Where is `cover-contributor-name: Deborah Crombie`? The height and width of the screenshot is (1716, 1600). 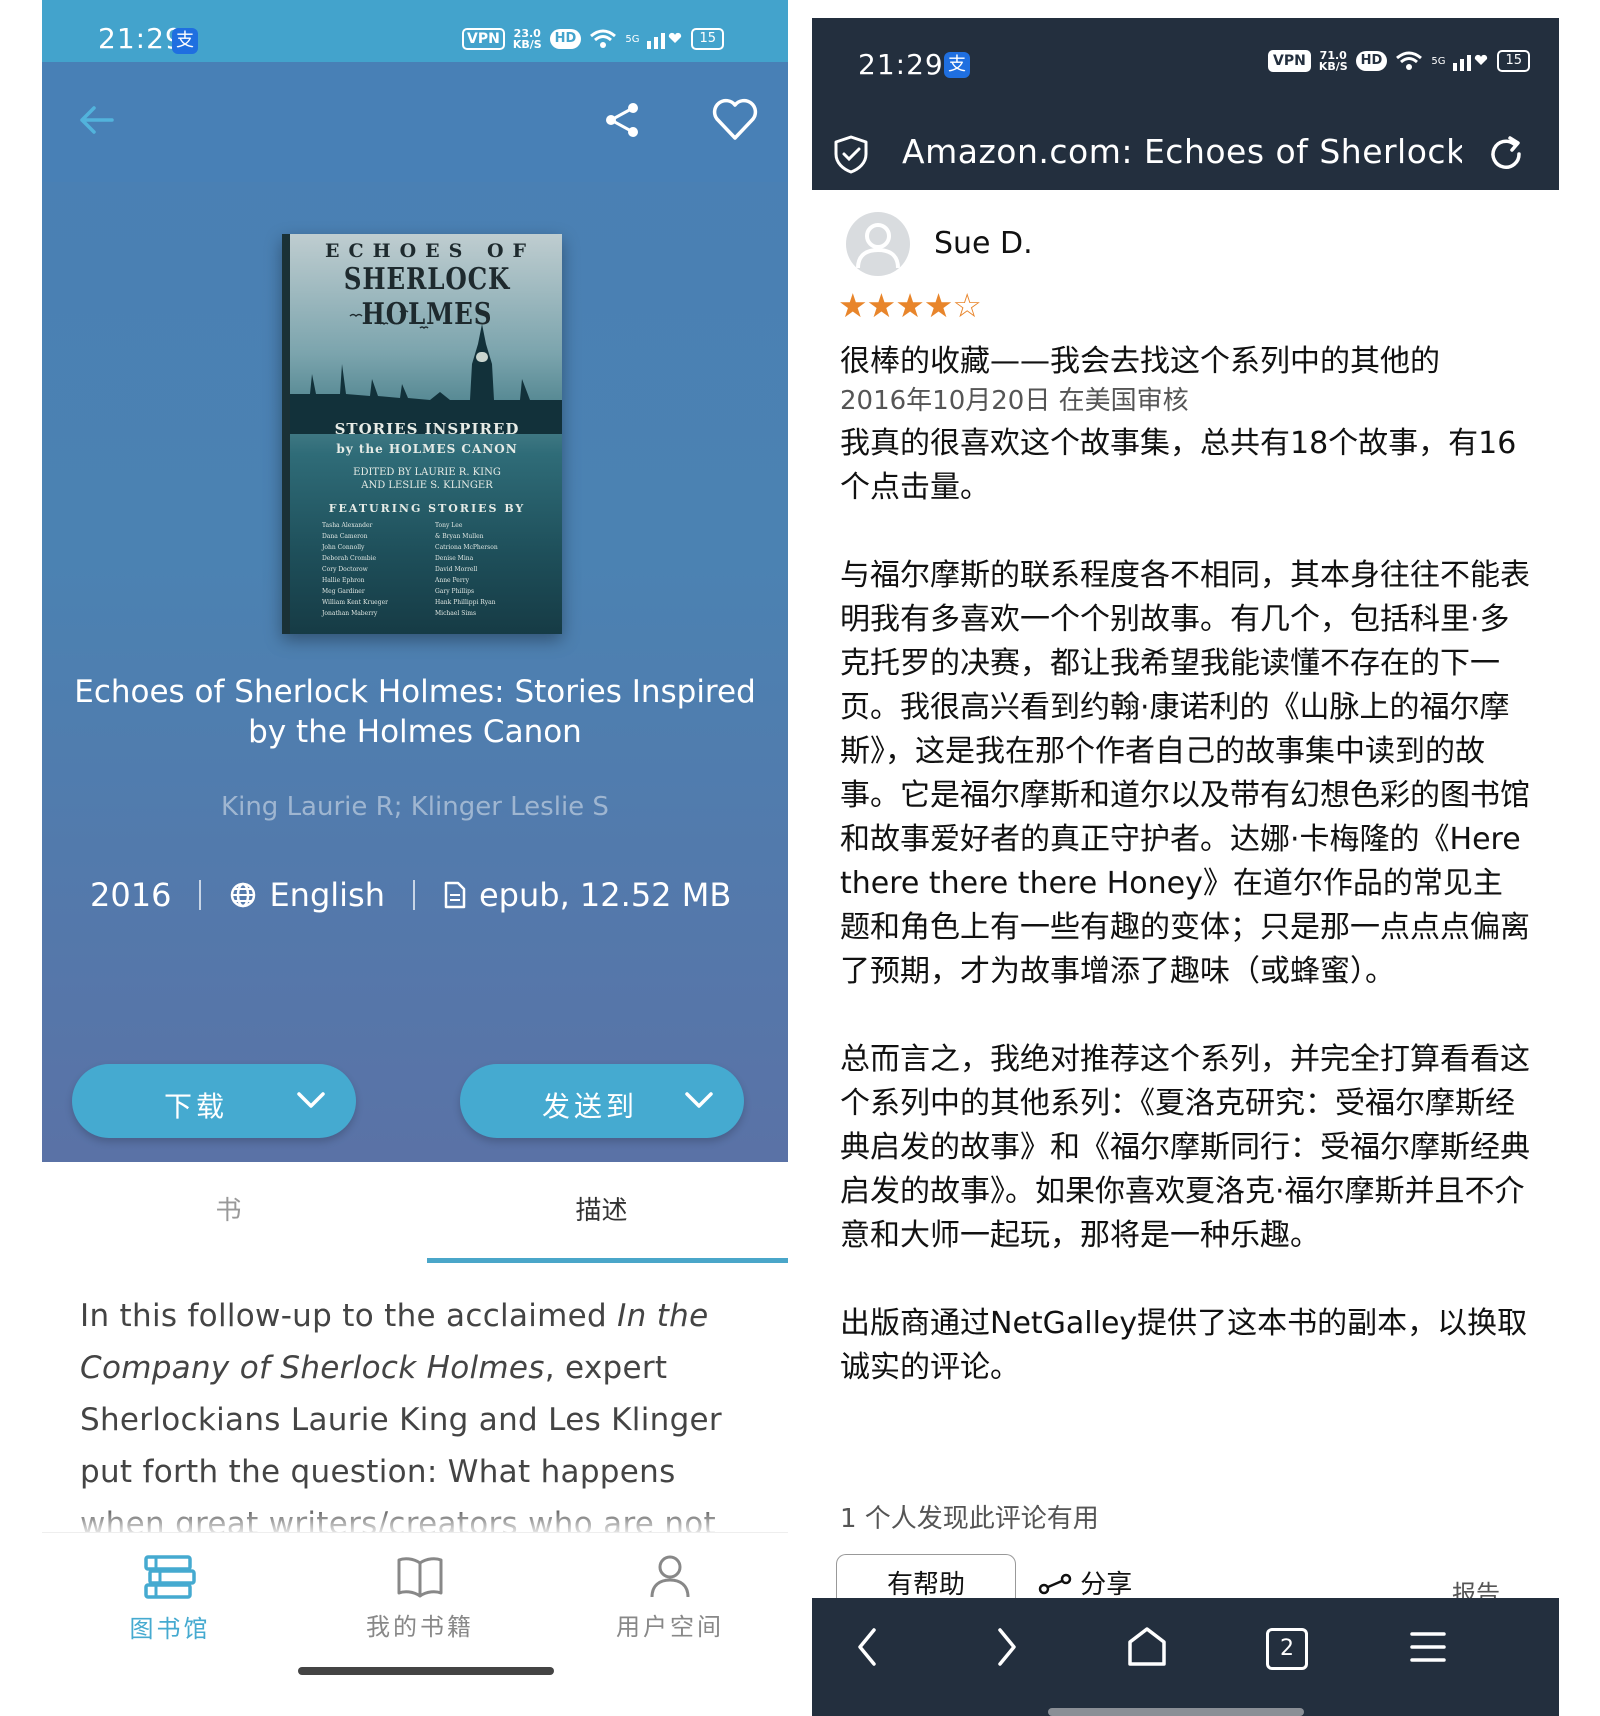
cover-contributor-name: Deborah Crombie is located at coordinates (349, 558).